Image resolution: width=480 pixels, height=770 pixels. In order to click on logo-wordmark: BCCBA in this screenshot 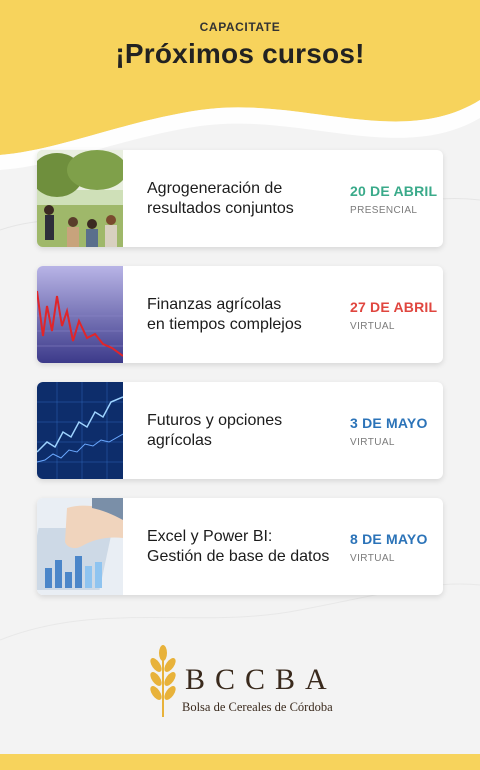, I will do `click(261, 679)`.